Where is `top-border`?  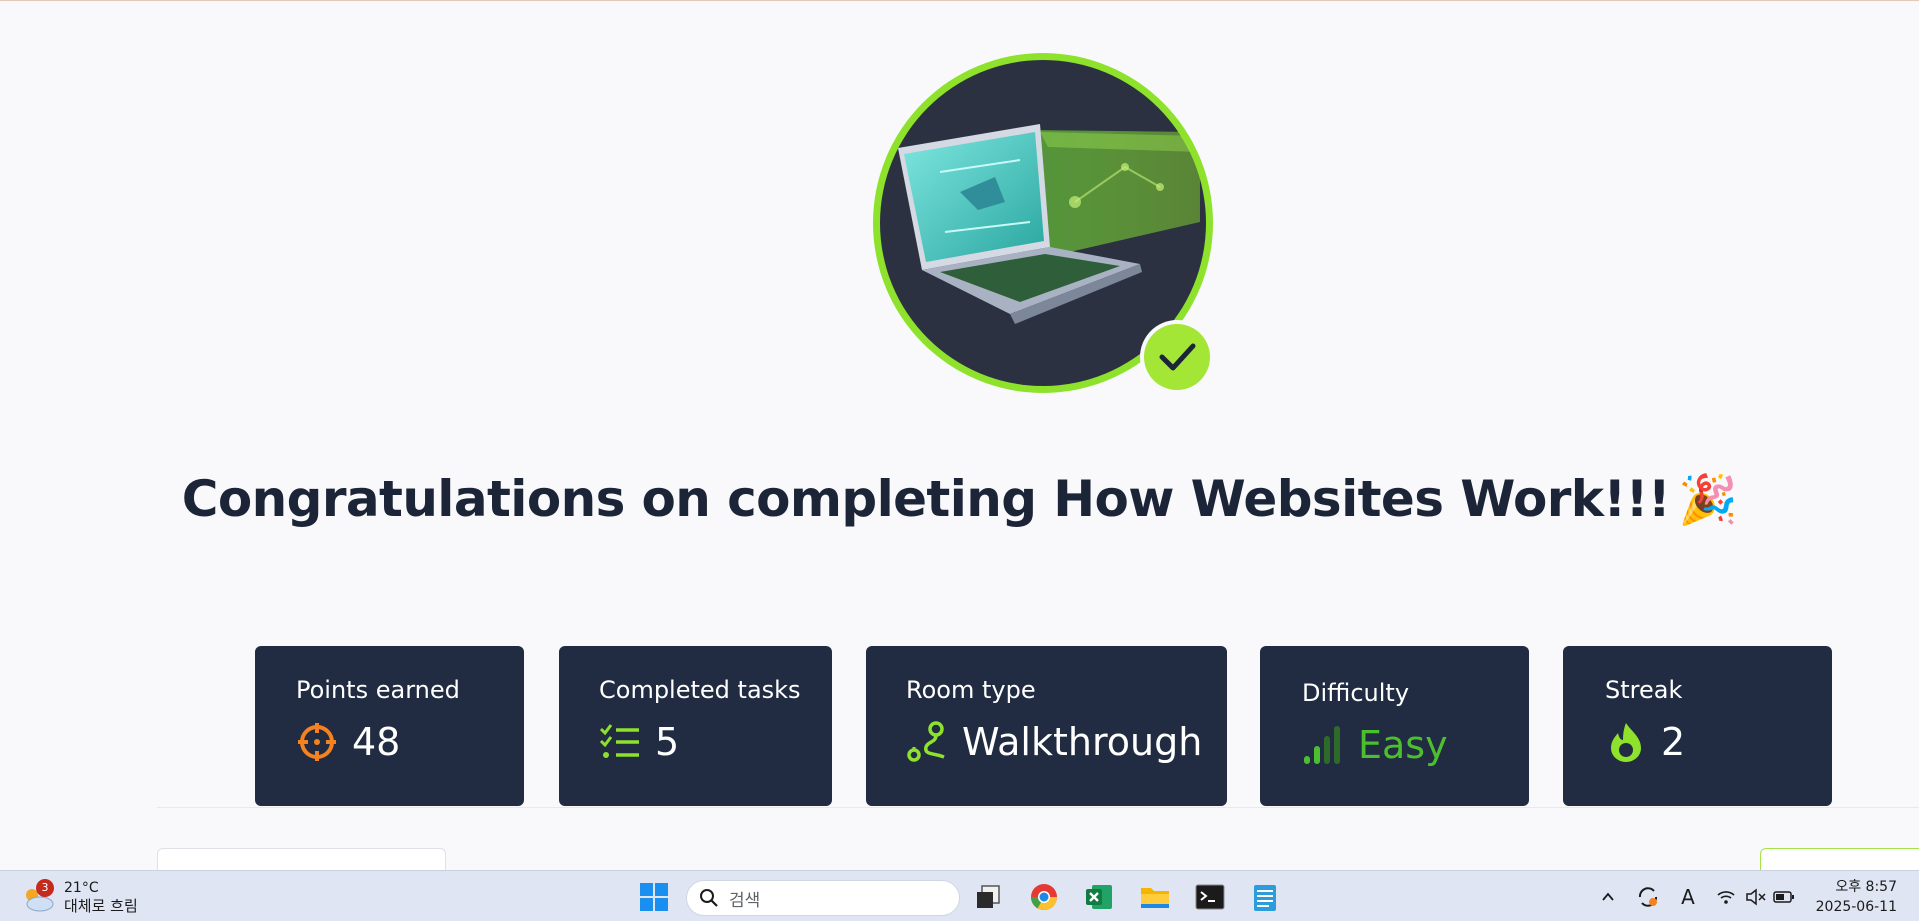
top-border is located at coordinates (959, 0).